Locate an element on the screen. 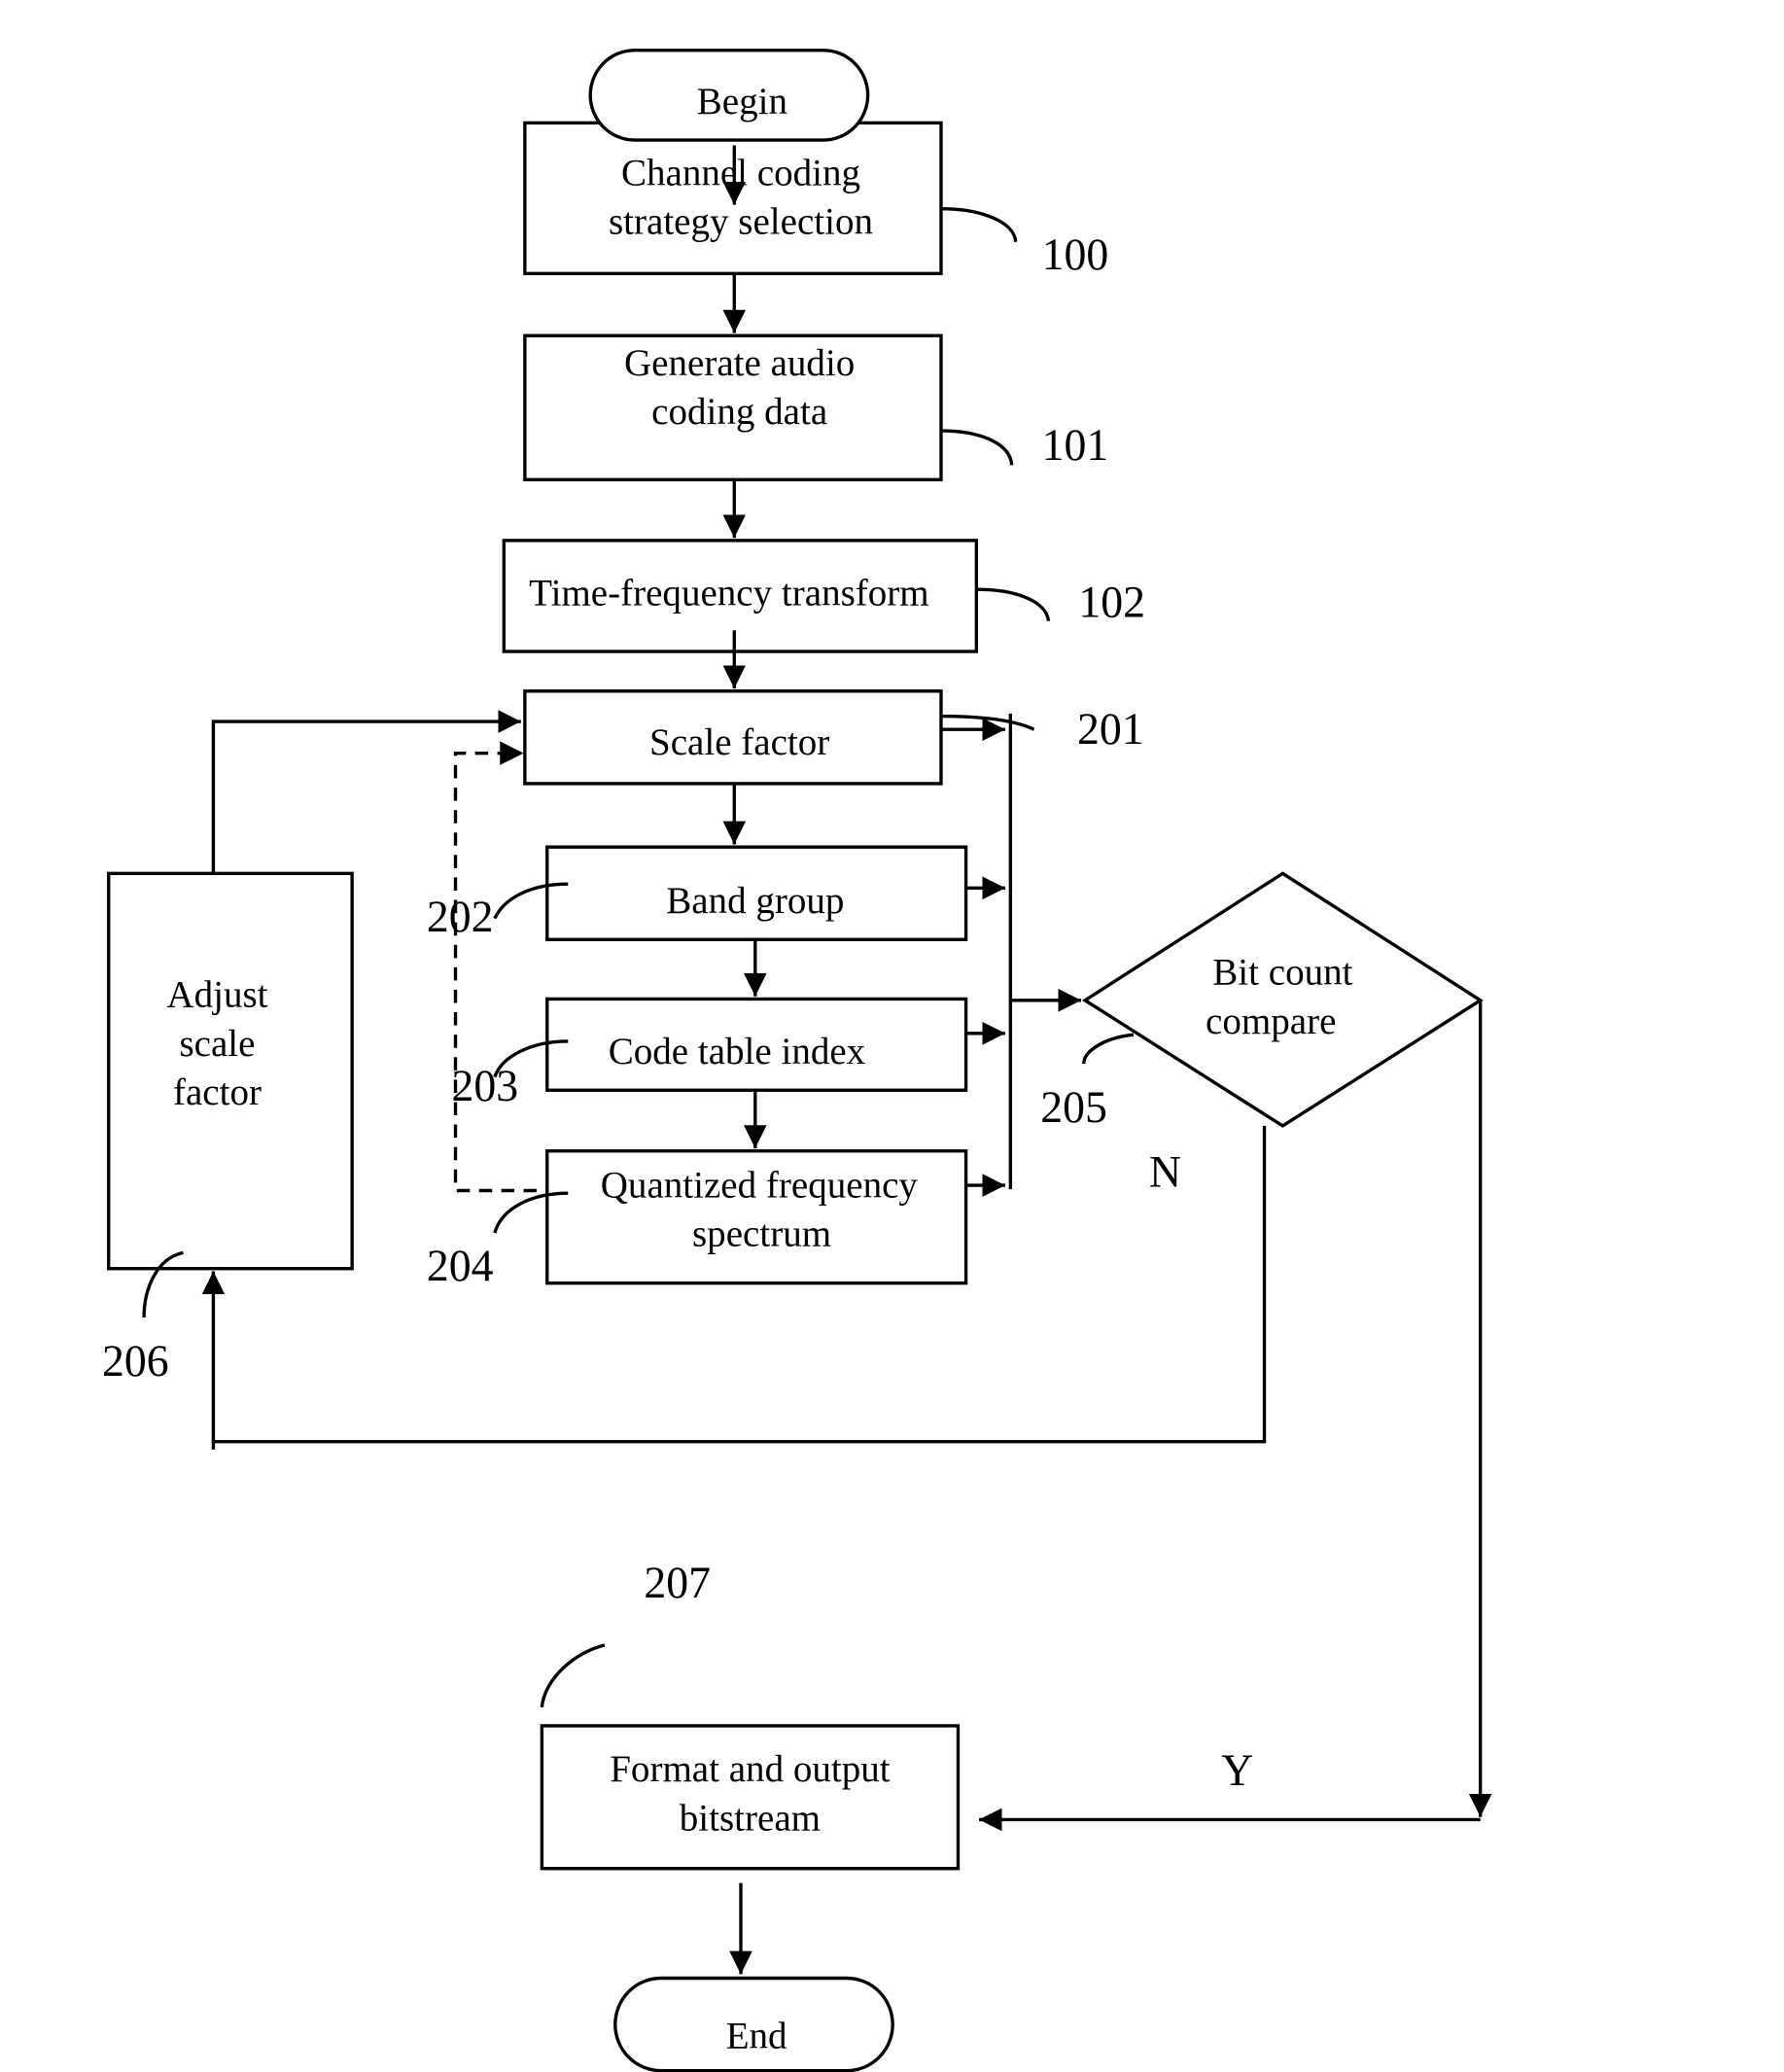  ref-201: 201 is located at coordinates (1110, 729).